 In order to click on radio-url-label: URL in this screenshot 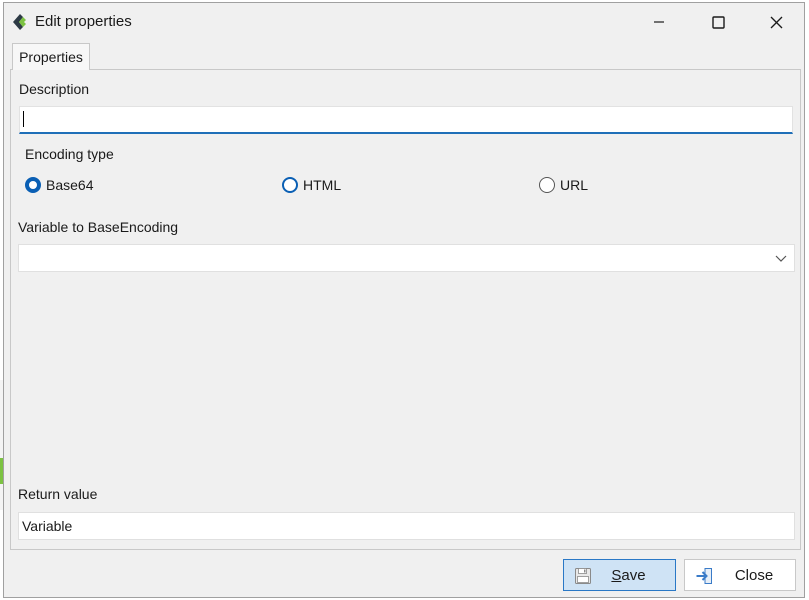, I will do `click(574, 185)`.